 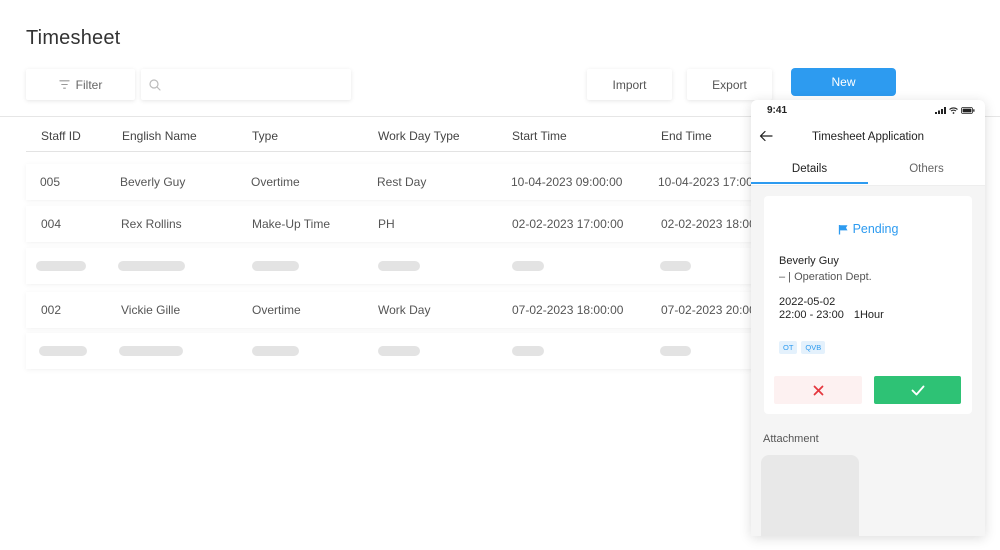 What do you see at coordinates (788, 347) in the screenshot?
I see `tag: OT` at bounding box center [788, 347].